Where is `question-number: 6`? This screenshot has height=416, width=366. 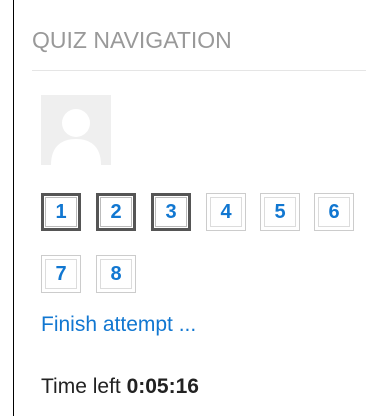 question-number: 6 is located at coordinates (334, 212).